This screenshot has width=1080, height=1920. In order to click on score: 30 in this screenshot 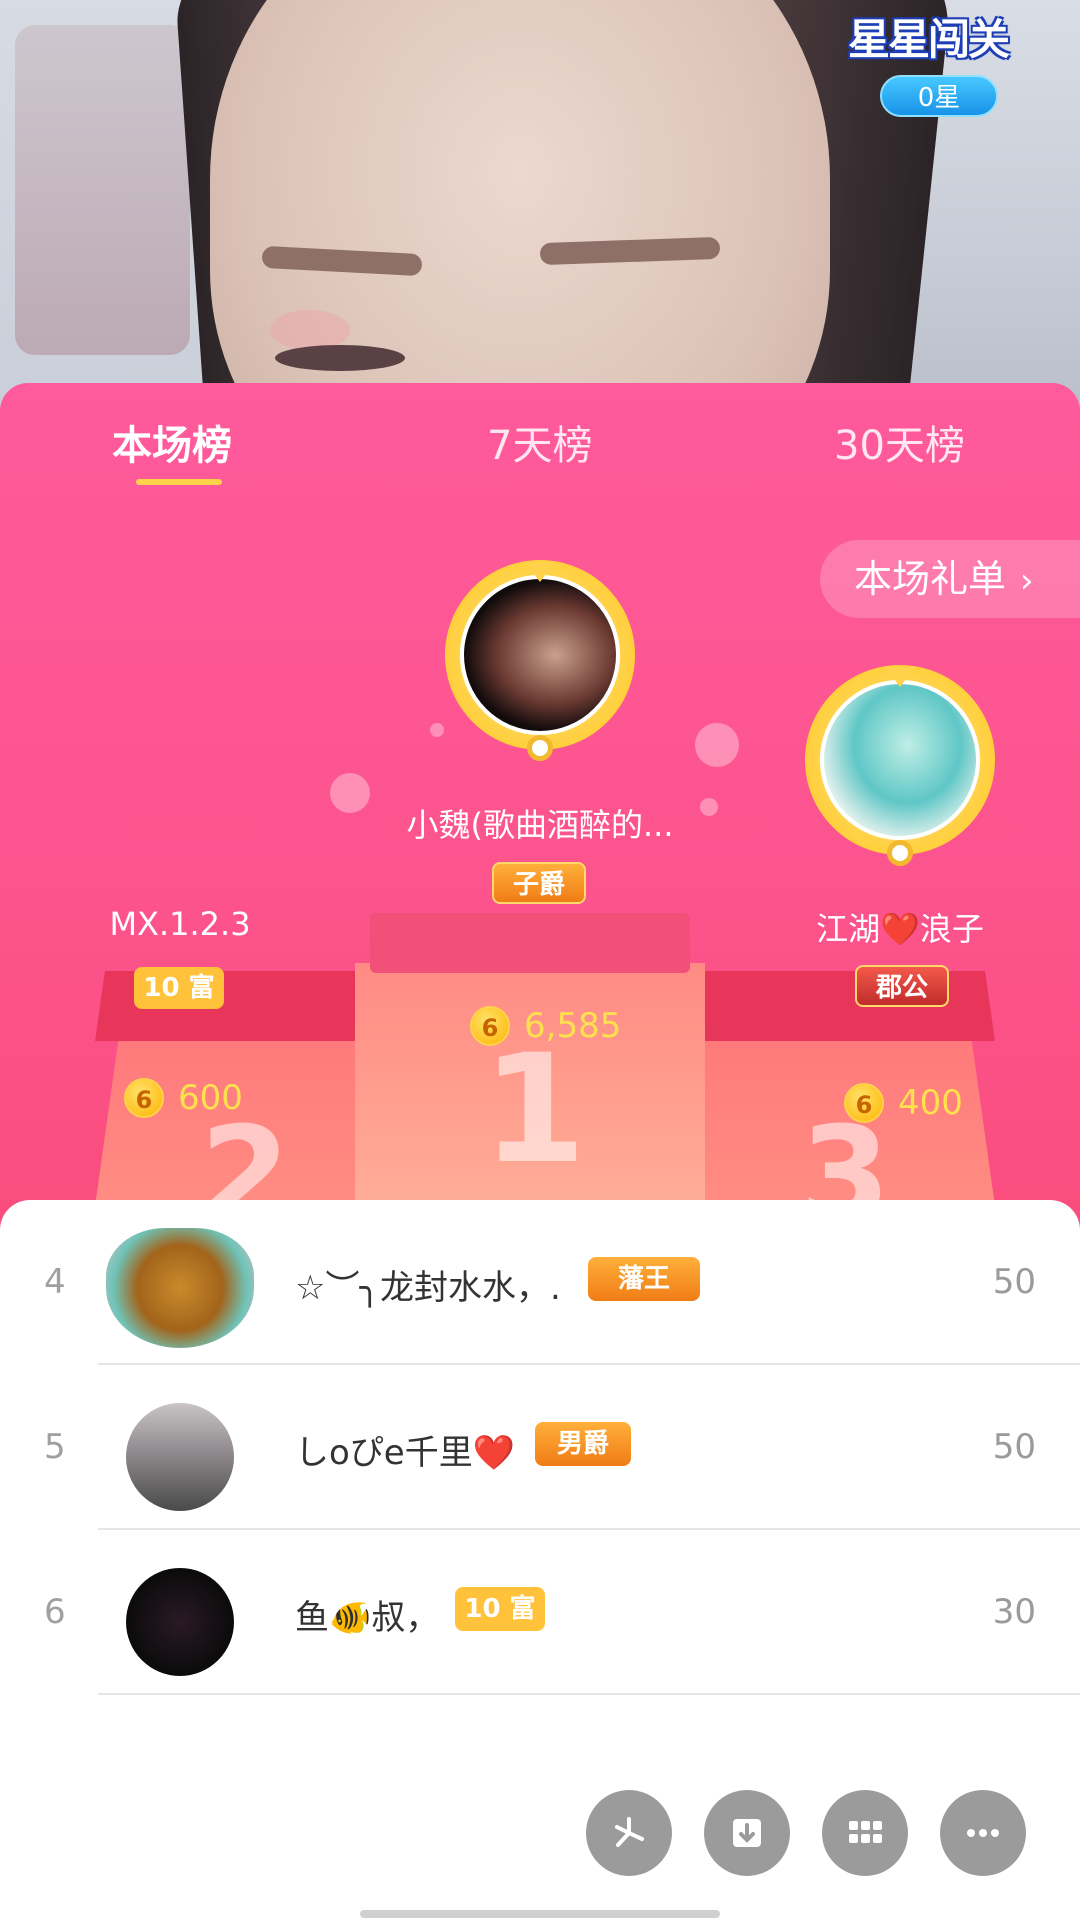, I will do `click(1014, 1612)`.